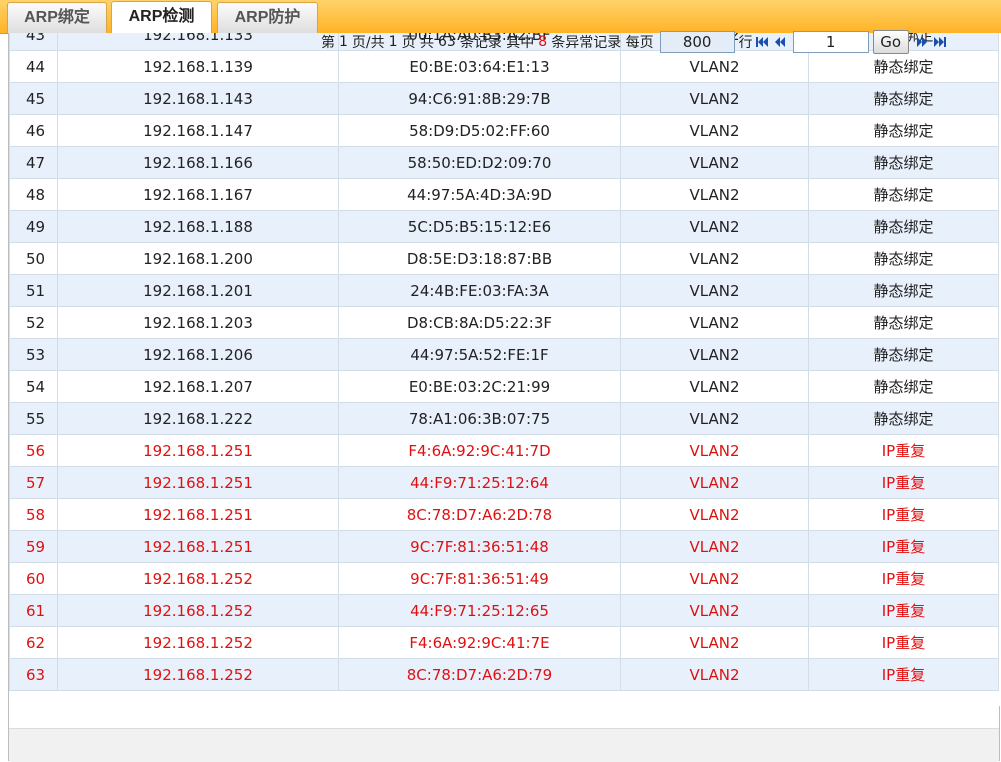 The width and height of the screenshot is (1001, 762). I want to click on ip-address-cell: 192.168.1.167, so click(198, 194).